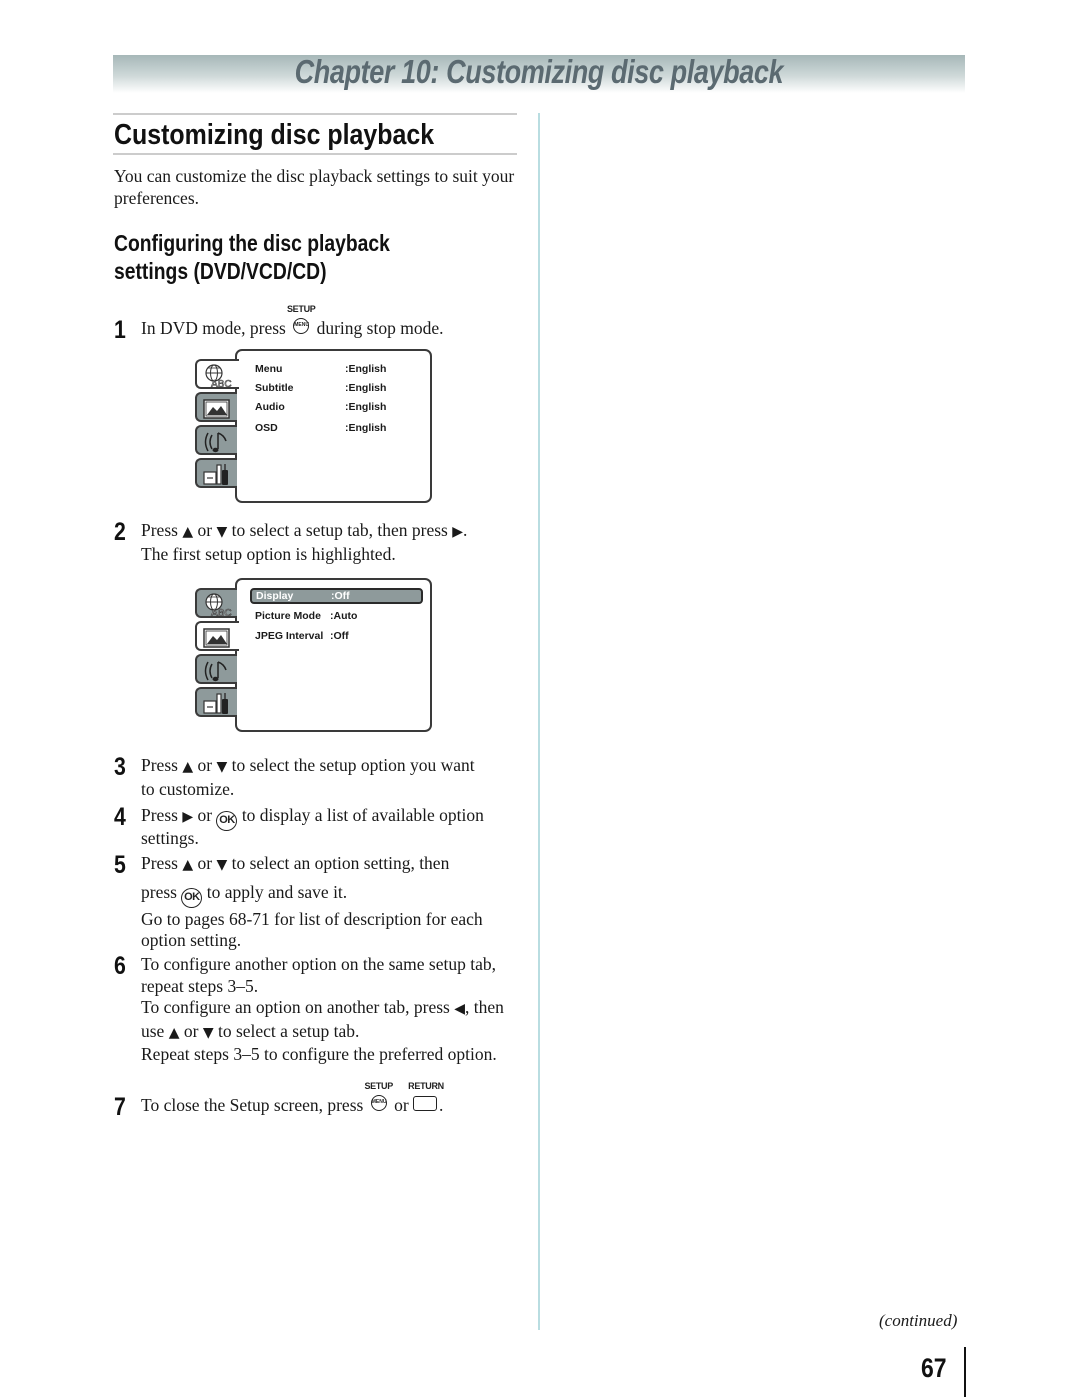 This screenshot has width=1080, height=1397. Describe the element at coordinates (252, 243) in the screenshot. I see `subsection-title-line1: Configuring the disc playback` at that location.